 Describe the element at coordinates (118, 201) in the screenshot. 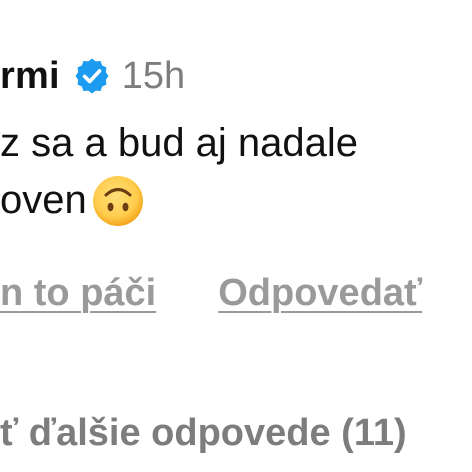

I see `upside-down-face-emoji-icon` at that location.